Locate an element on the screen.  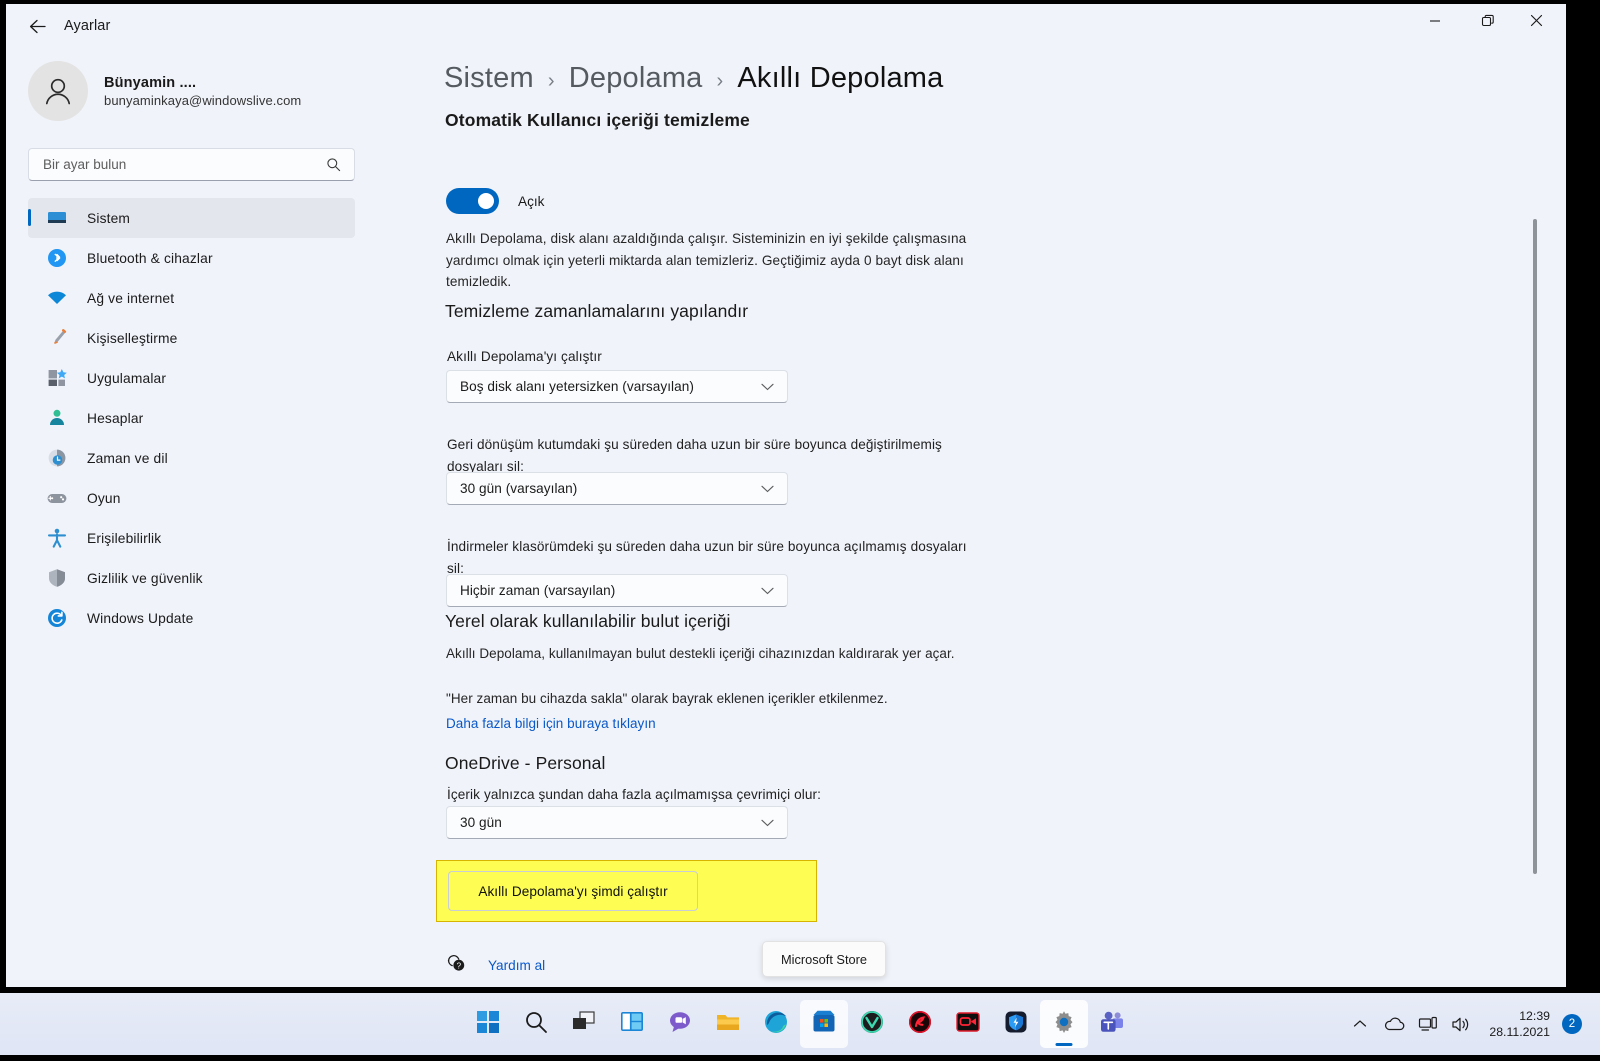
close-button is located at coordinates (1536, 20).